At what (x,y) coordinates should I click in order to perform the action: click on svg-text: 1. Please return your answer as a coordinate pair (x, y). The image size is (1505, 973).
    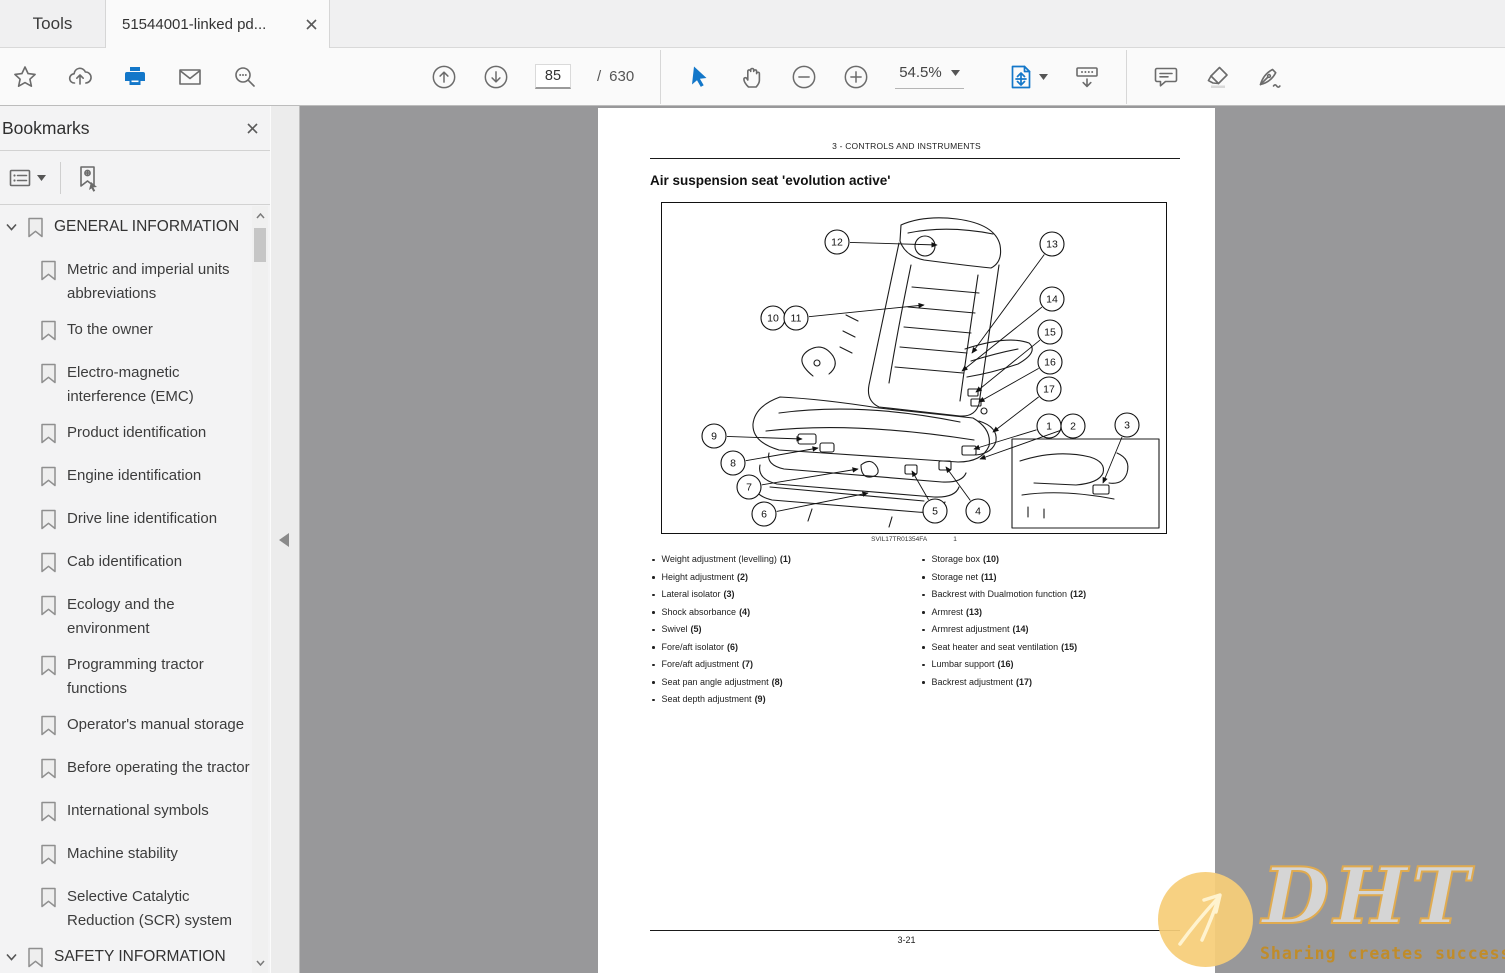
    Looking at the image, I should click on (1049, 427).